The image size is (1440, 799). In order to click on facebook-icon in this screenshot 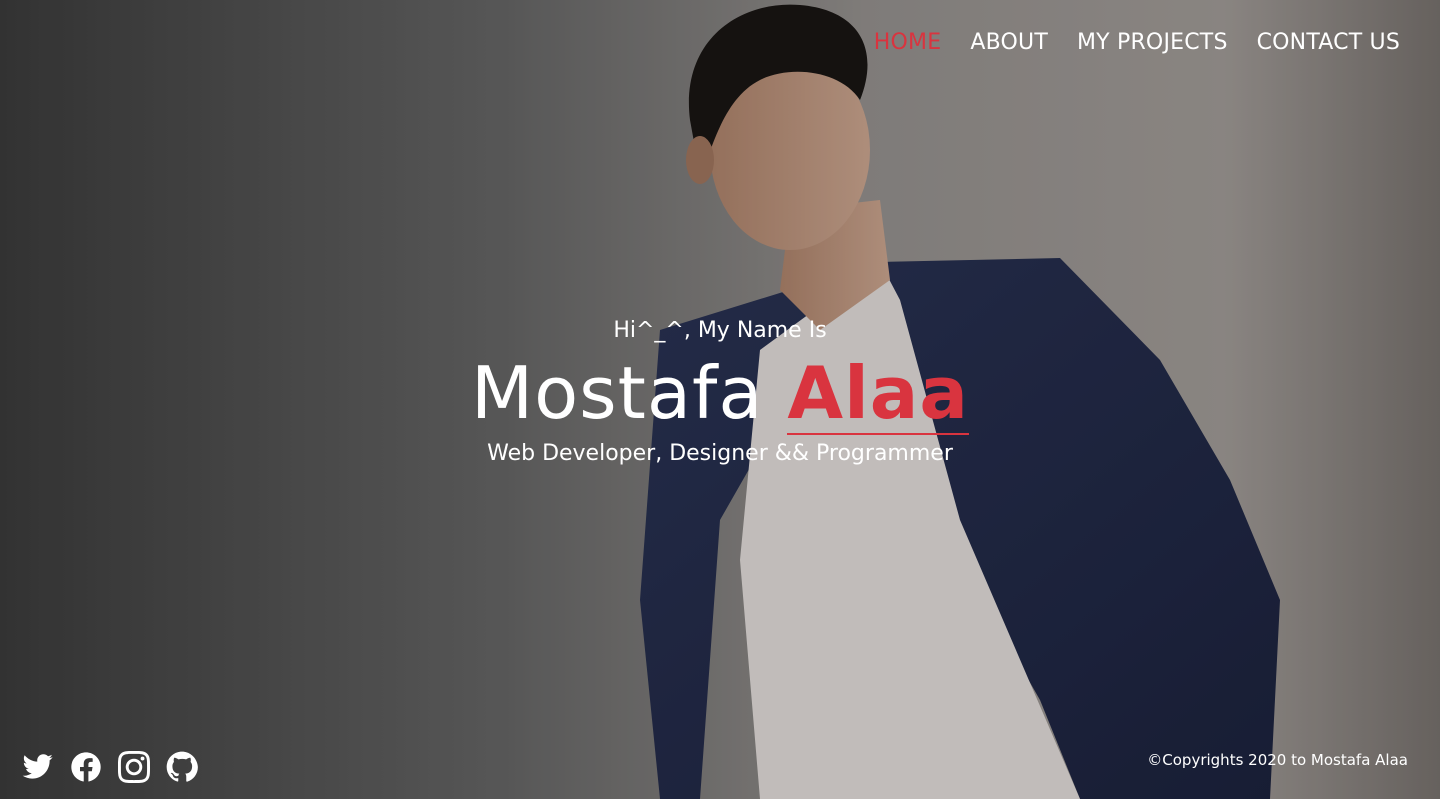, I will do `click(86, 767)`.